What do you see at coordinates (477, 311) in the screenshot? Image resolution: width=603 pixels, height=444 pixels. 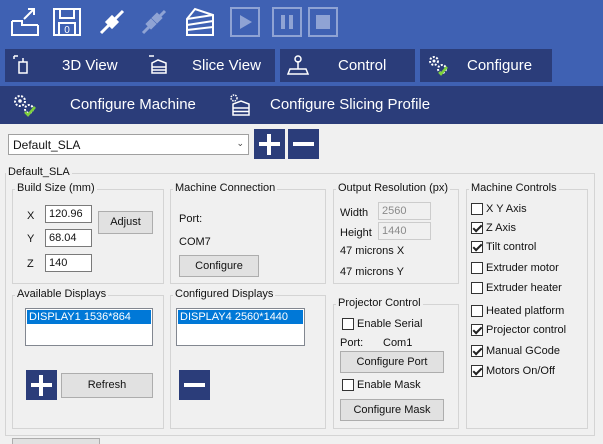 I see `checkbox-heated-platform` at bounding box center [477, 311].